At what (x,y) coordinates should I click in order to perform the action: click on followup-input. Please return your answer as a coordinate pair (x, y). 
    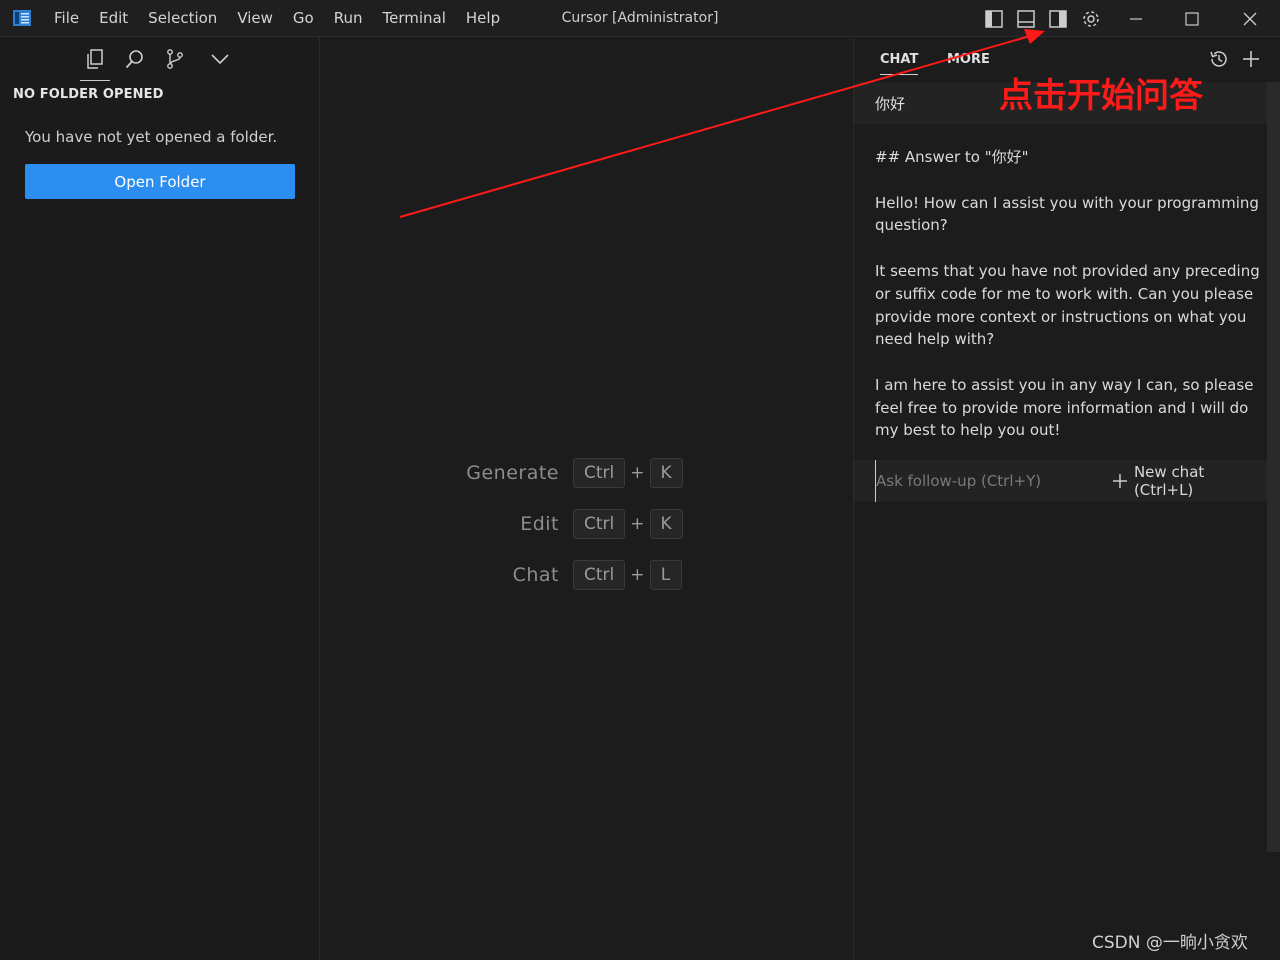
    Looking at the image, I should click on (985, 481).